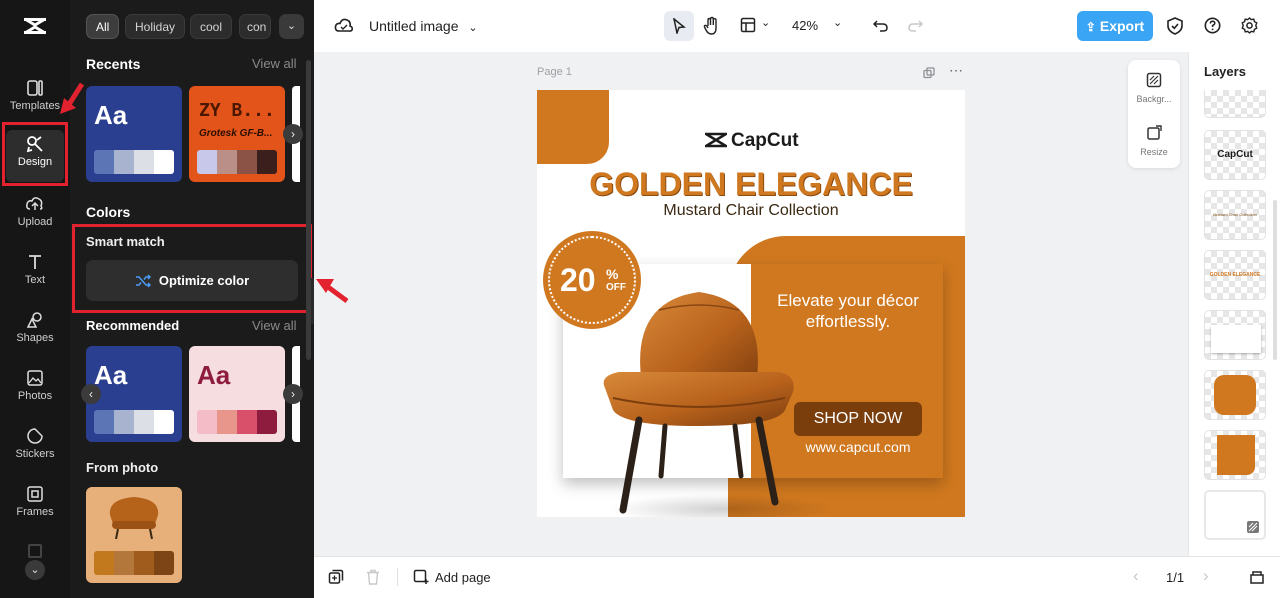 Image resolution: width=1280 pixels, height=598 pixels. I want to click on layer-thumb-white-card, so click(1235, 335).